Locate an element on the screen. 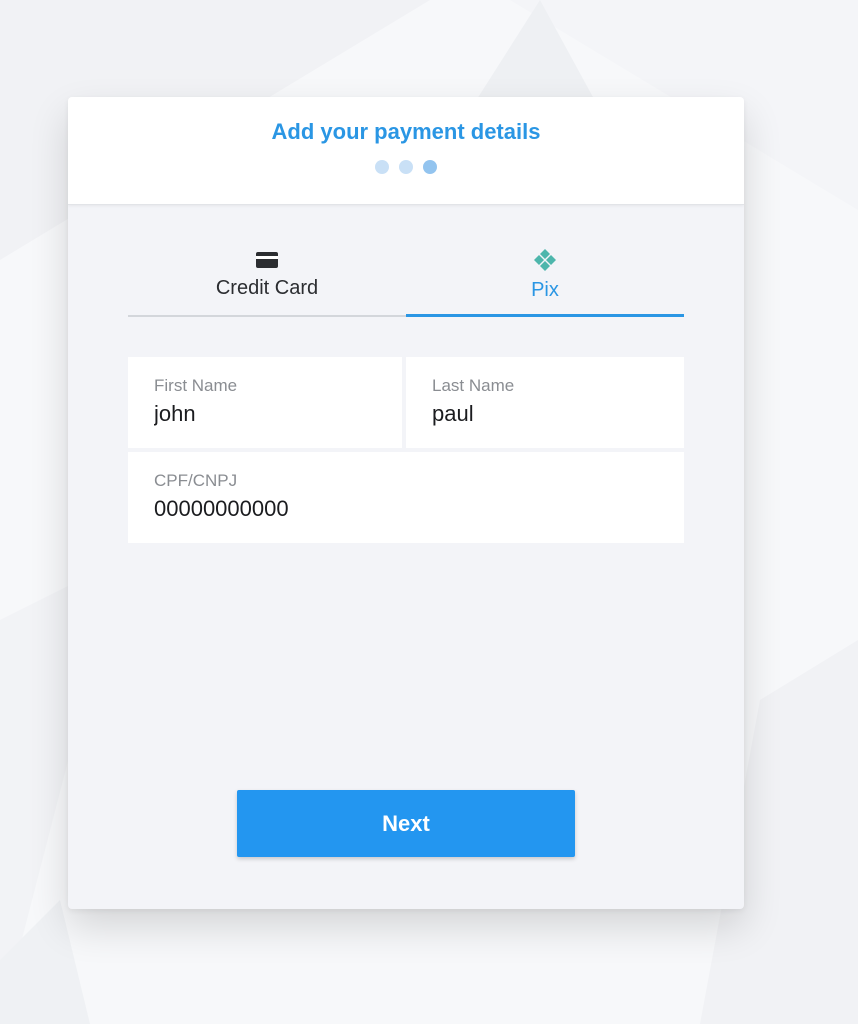  pix-icon is located at coordinates (545, 260).